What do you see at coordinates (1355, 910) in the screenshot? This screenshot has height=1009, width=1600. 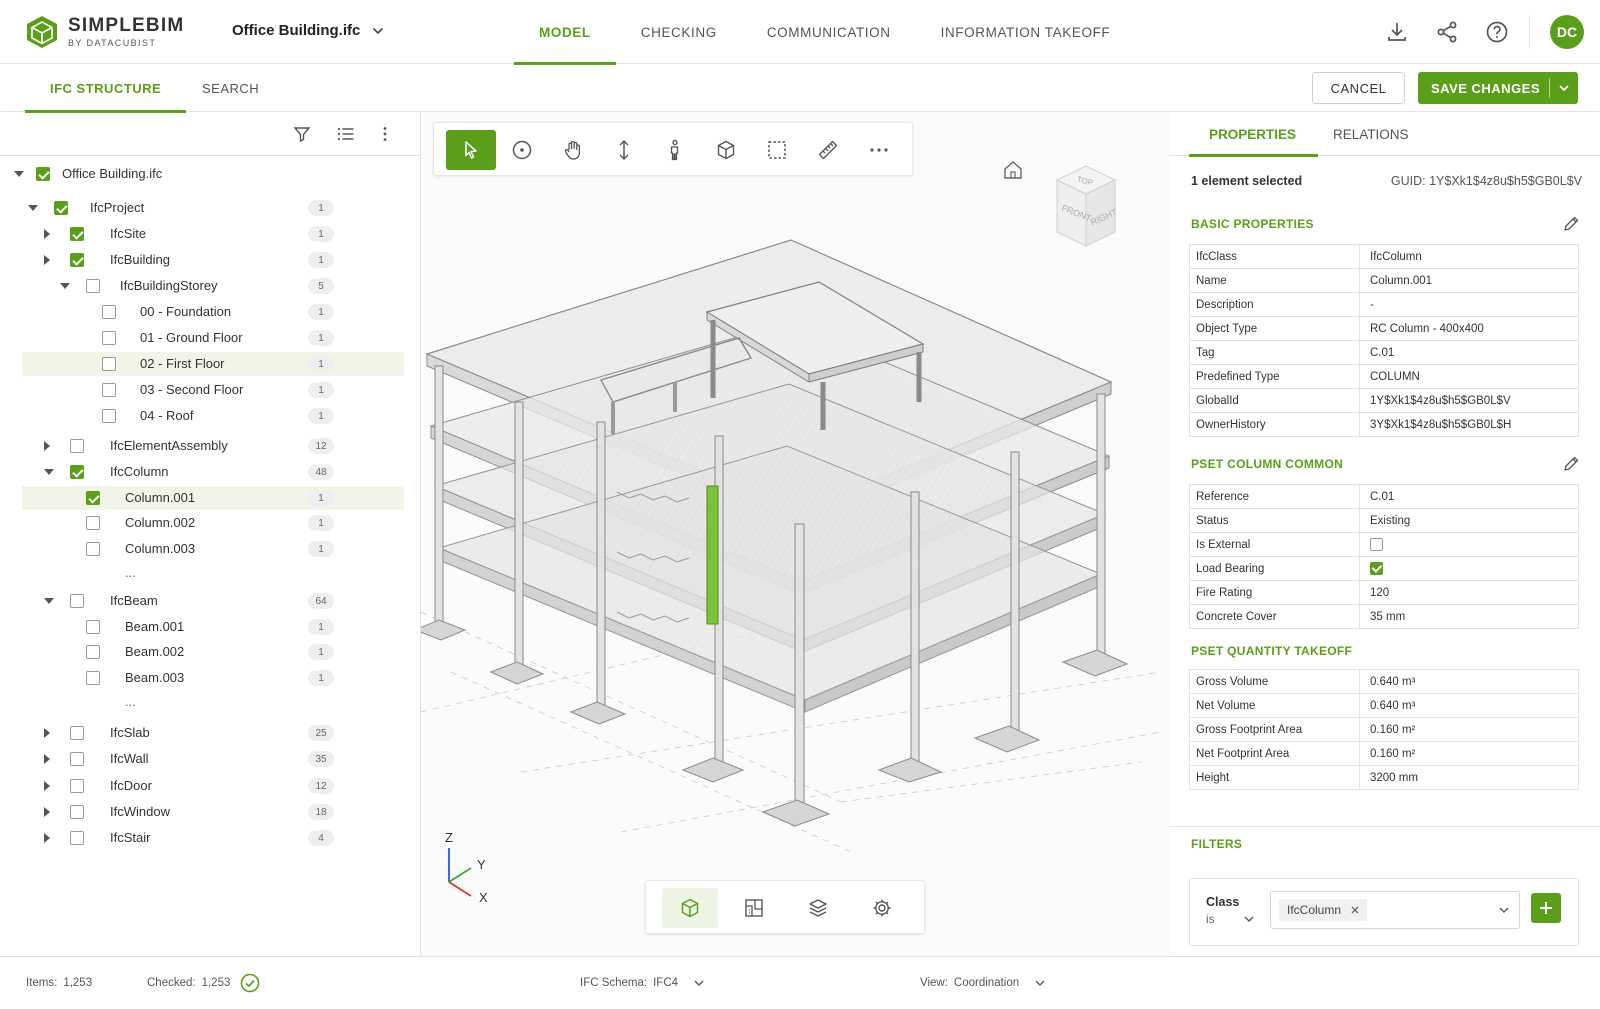 I see `remove-chip-icon` at bounding box center [1355, 910].